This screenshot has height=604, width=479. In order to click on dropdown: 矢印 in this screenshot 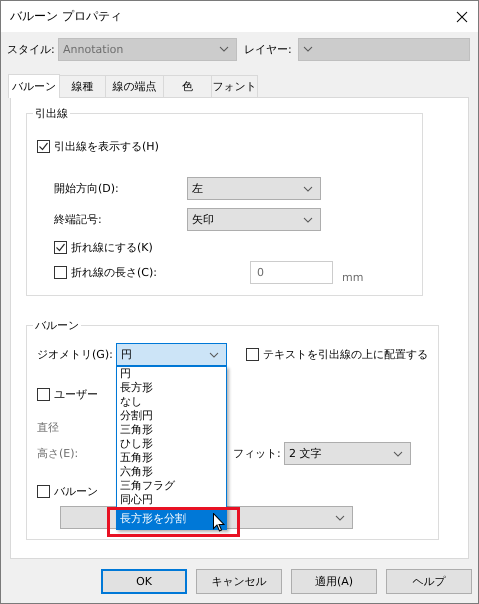, I will do `click(254, 219)`.